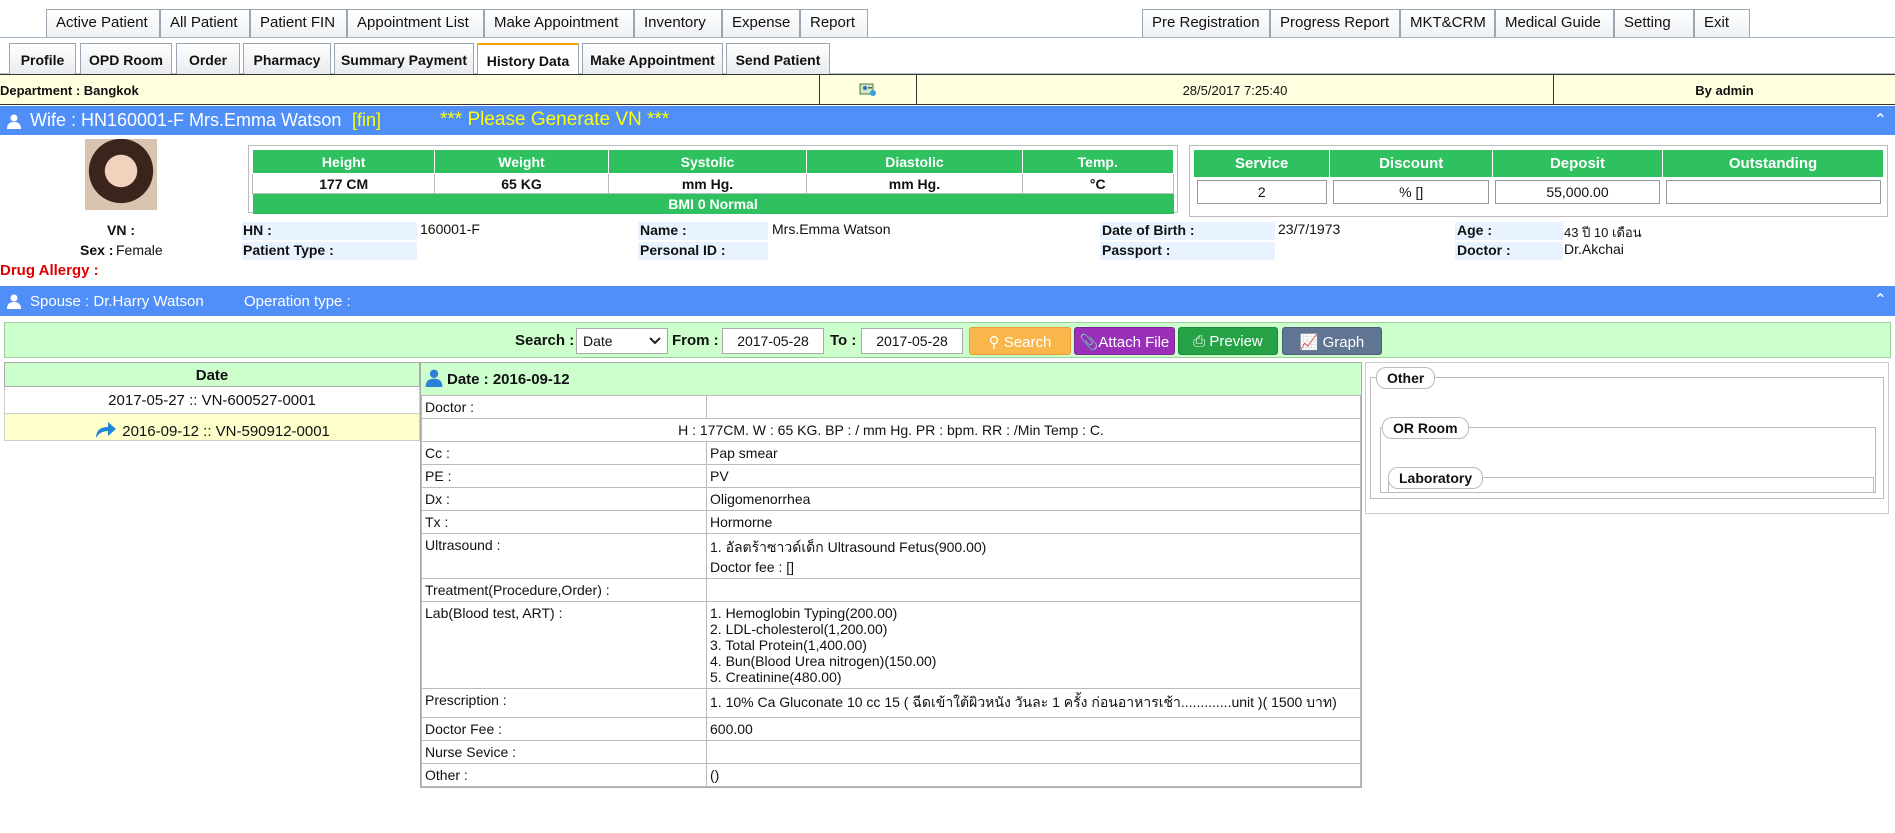 The image size is (1895, 833). Describe the element at coordinates (799, 629) in the screenshot. I see `detail-value-line: 2. LDL-cholesterol(1,200.00)` at that location.